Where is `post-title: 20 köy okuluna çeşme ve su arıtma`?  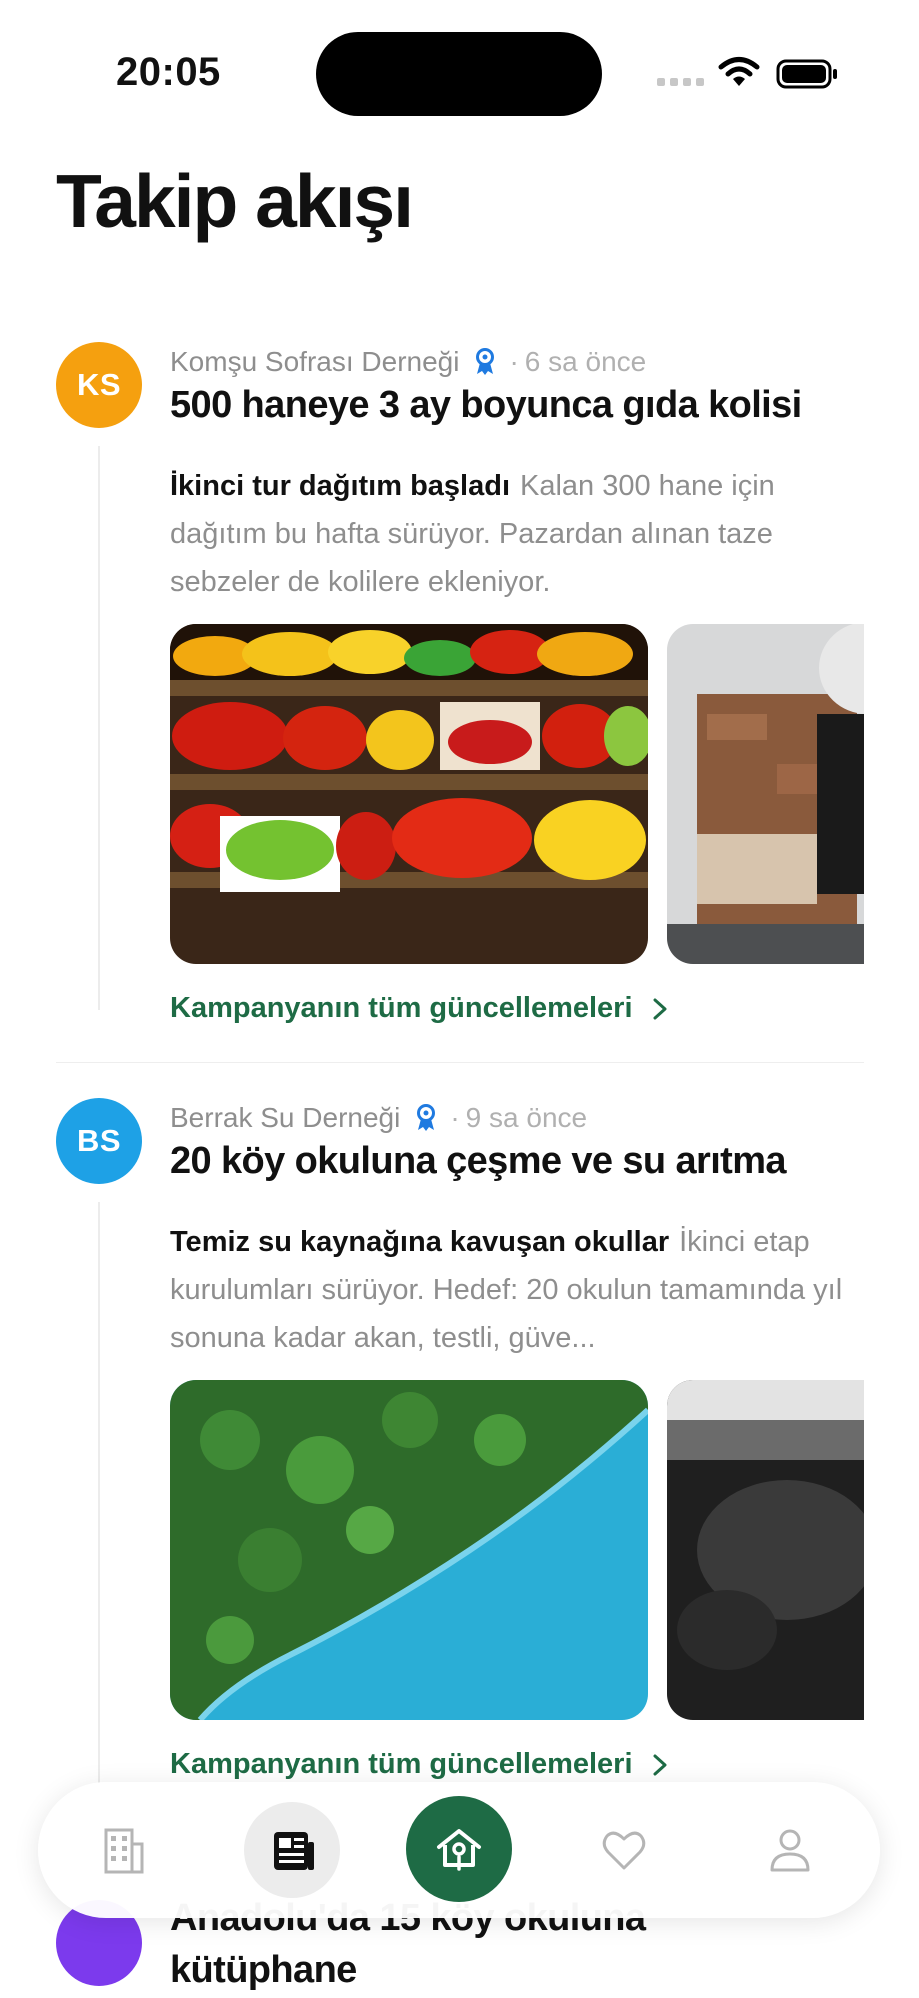
post-title: 20 köy okuluna çeşme ve su arıtma is located at coordinates (478, 1161).